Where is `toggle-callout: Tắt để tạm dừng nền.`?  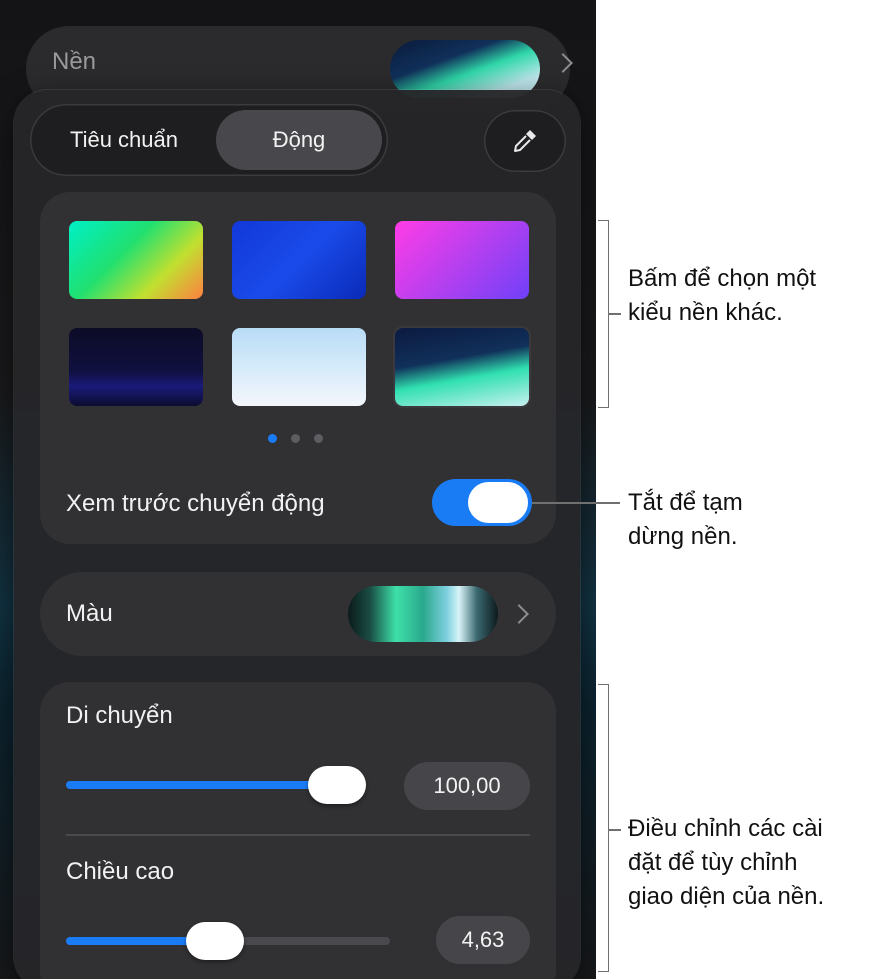 toggle-callout: Tắt để tạm dừng nền. is located at coordinates (685, 520).